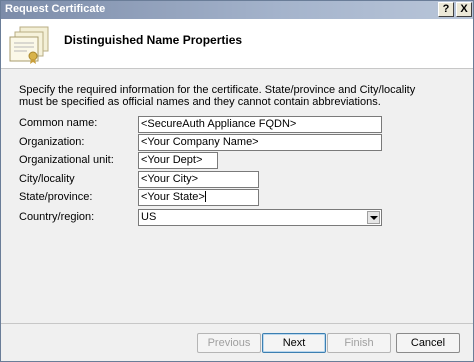  What do you see at coordinates (200, 142) in the screenshot?
I see `organization-value: <Your Company Name>` at bounding box center [200, 142].